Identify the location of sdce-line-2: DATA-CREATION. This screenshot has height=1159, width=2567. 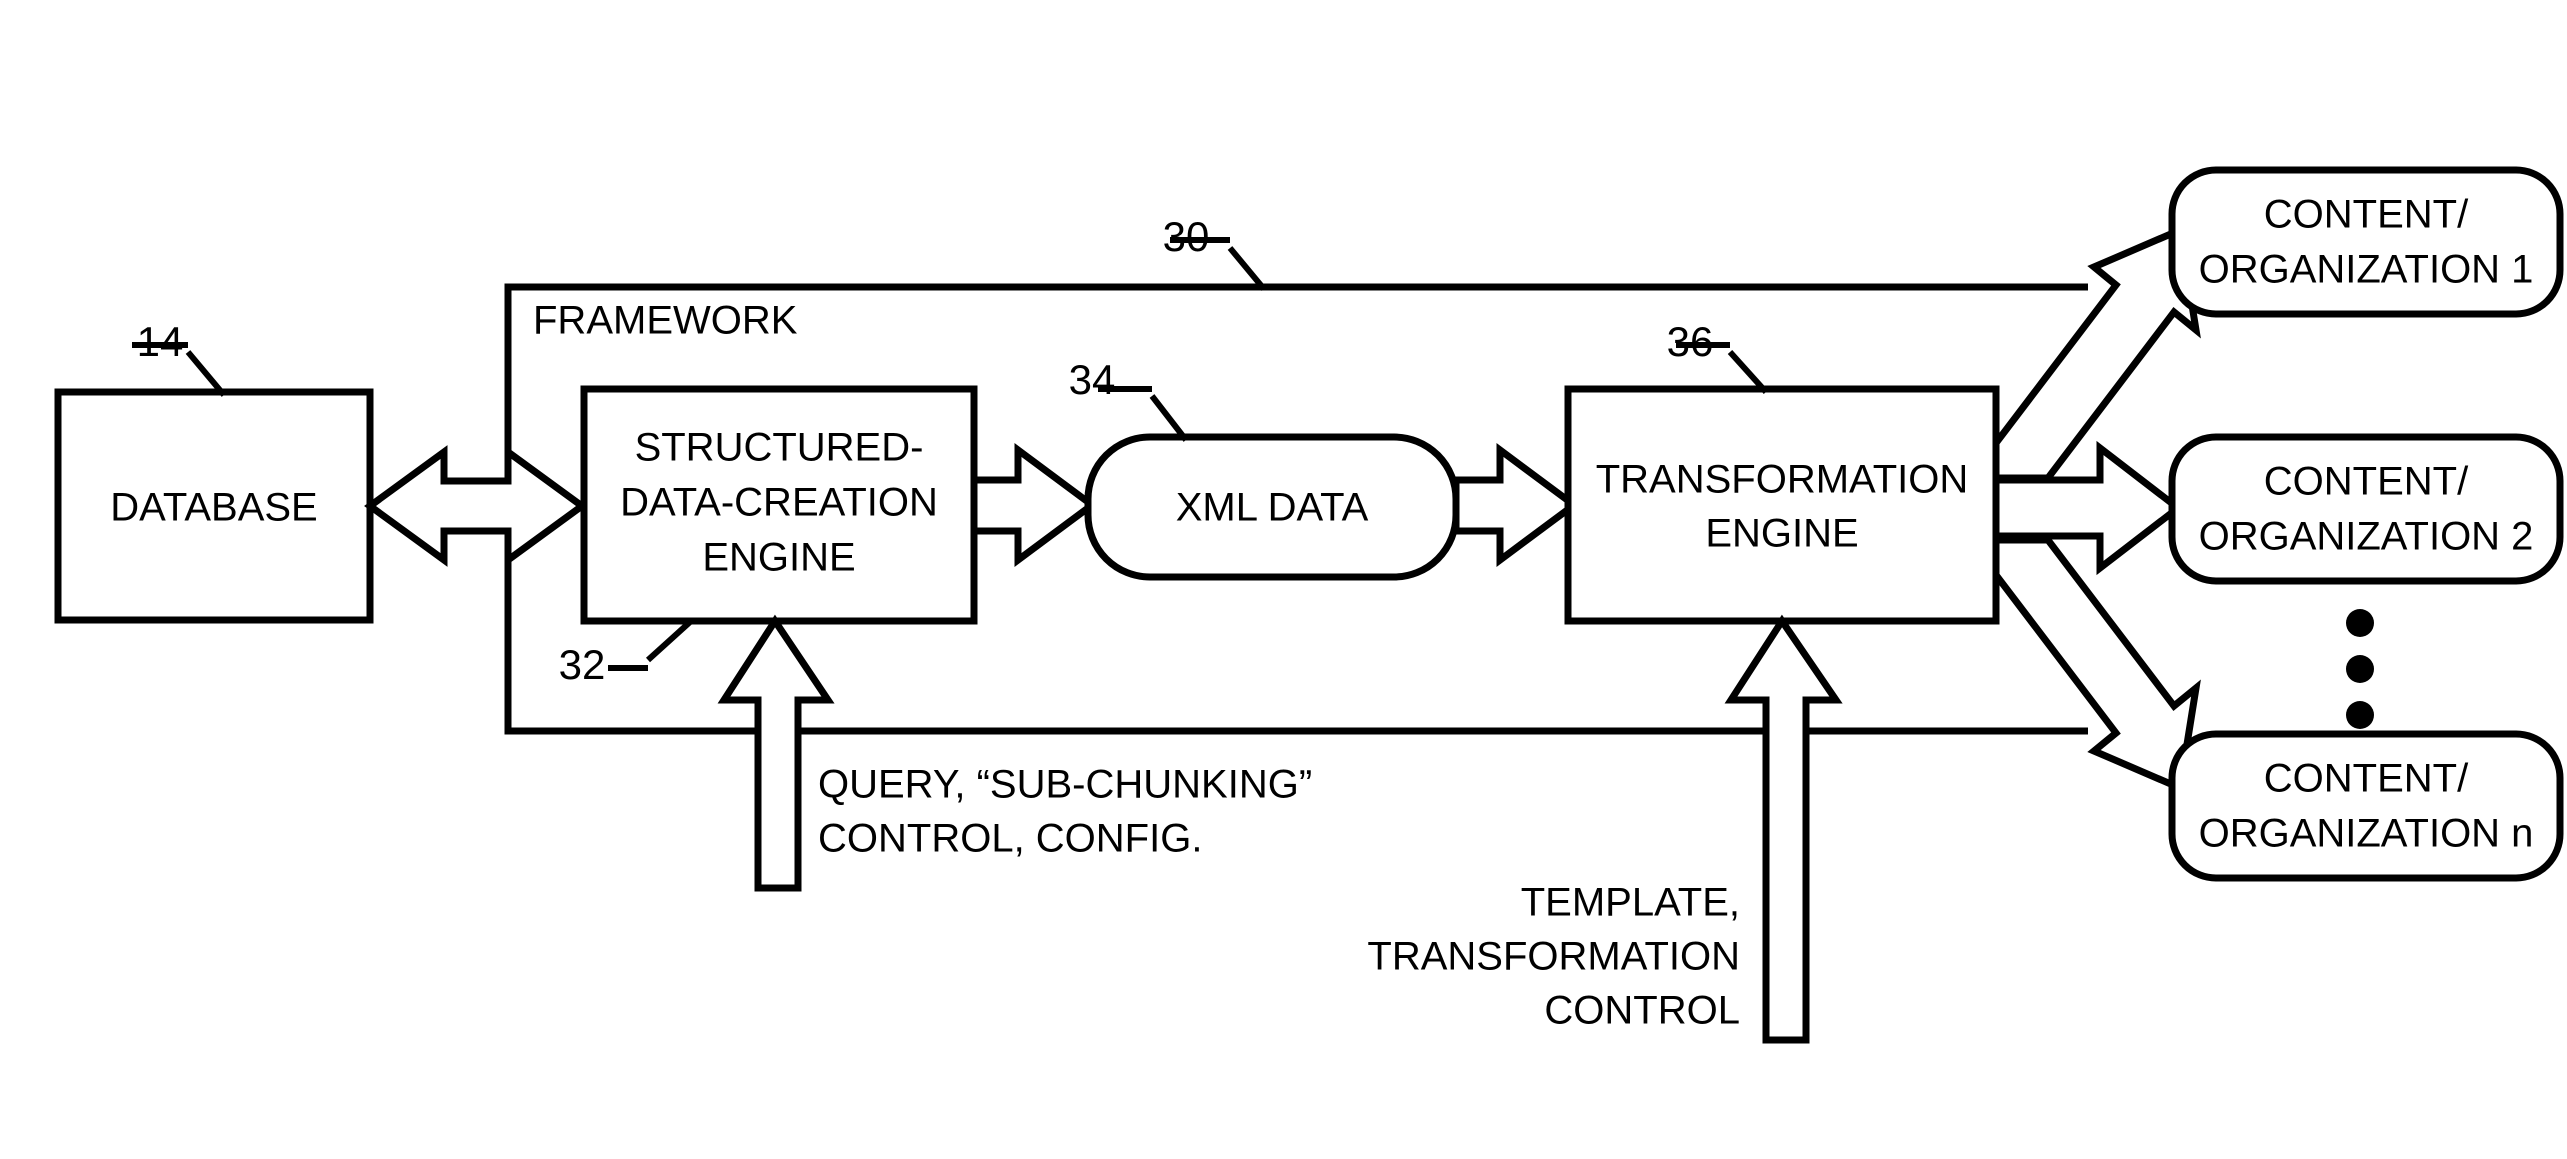
(779, 503).